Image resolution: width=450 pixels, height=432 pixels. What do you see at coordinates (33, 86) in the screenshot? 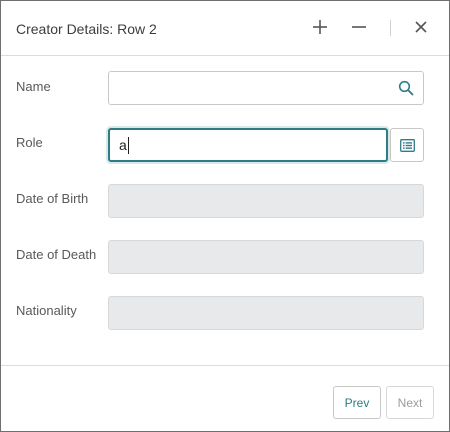
I see `name-label: Name` at bounding box center [33, 86].